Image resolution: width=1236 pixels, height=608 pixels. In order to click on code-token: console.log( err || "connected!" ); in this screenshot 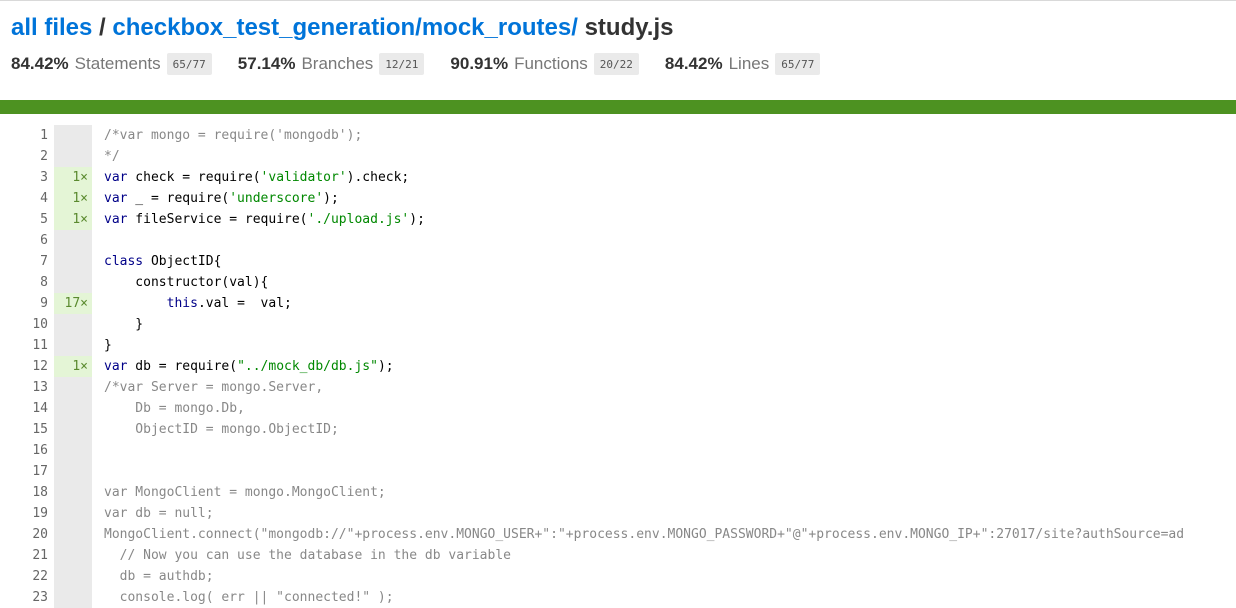, I will do `click(249, 597)`.